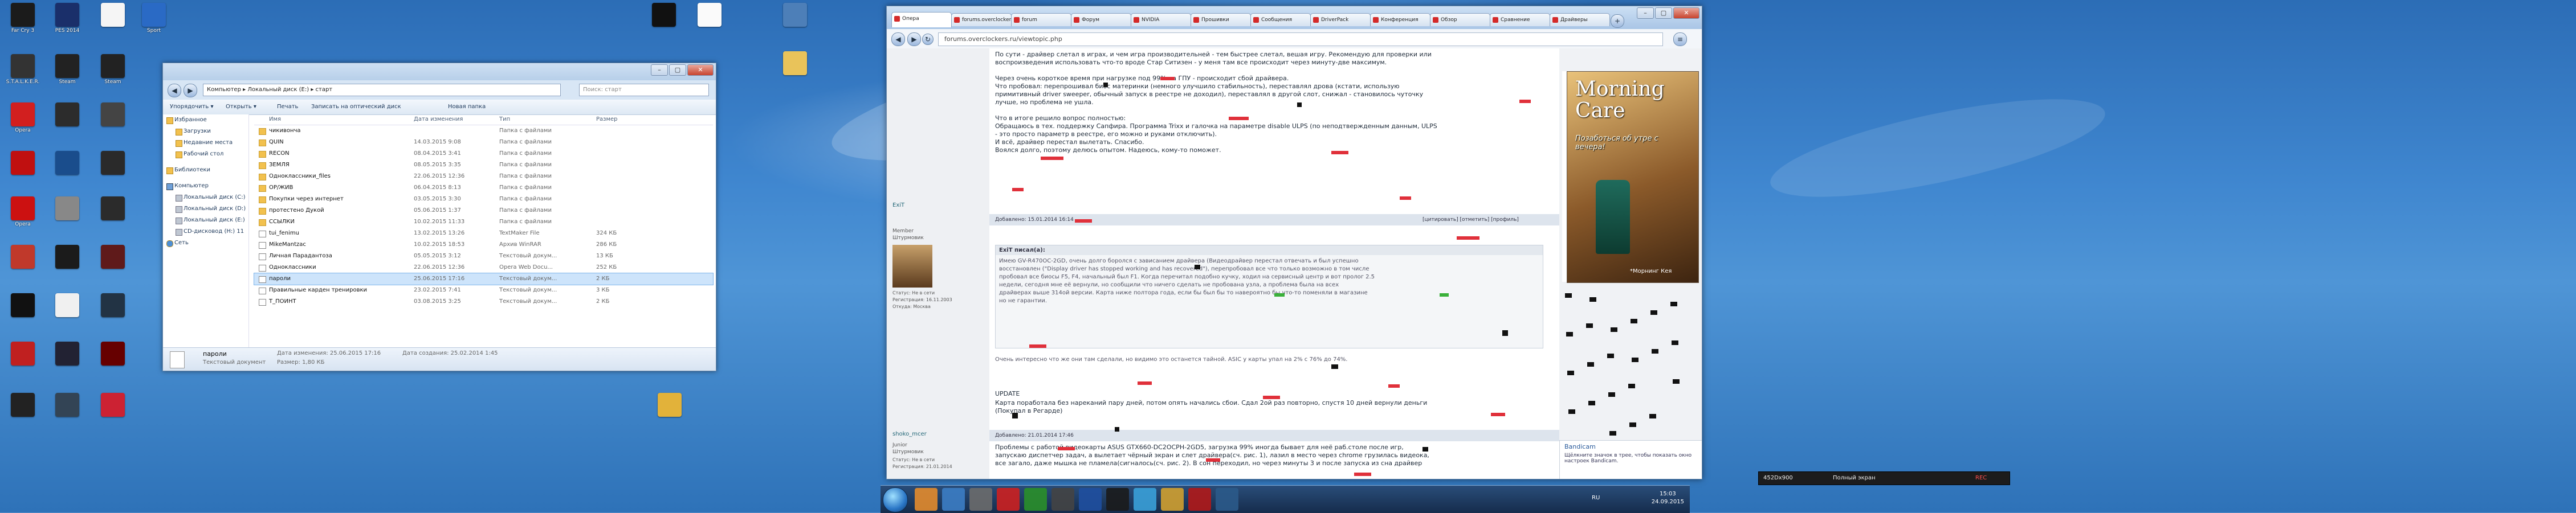 This screenshot has height=513, width=2576. What do you see at coordinates (154, 18) in the screenshot?
I see `desktop-icon-sport: Sport` at bounding box center [154, 18].